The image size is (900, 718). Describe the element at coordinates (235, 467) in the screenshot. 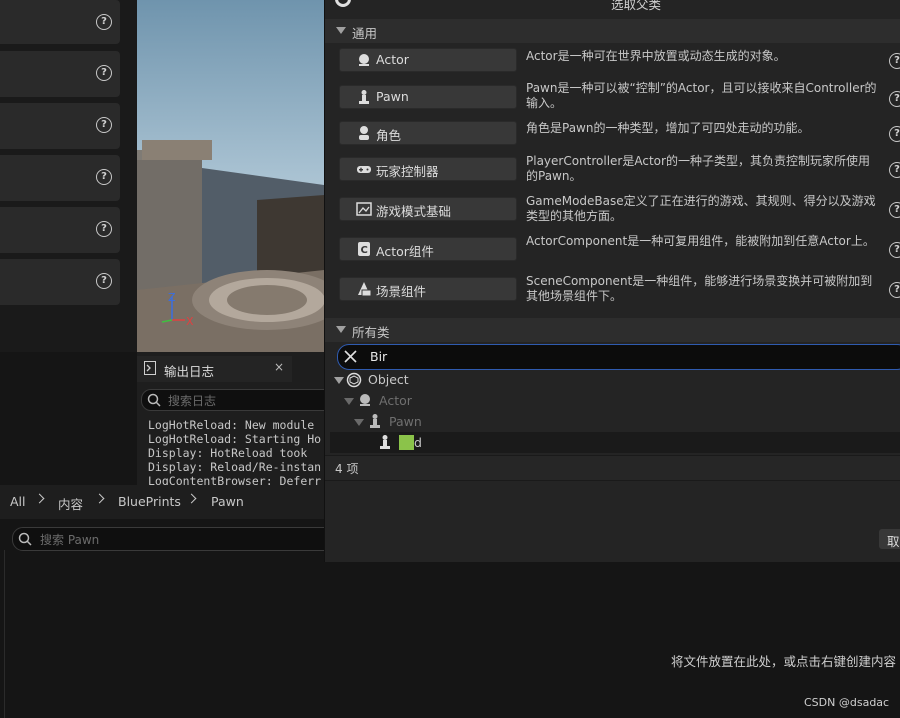

I see `log-line: Display: Reload/Re-instan` at that location.